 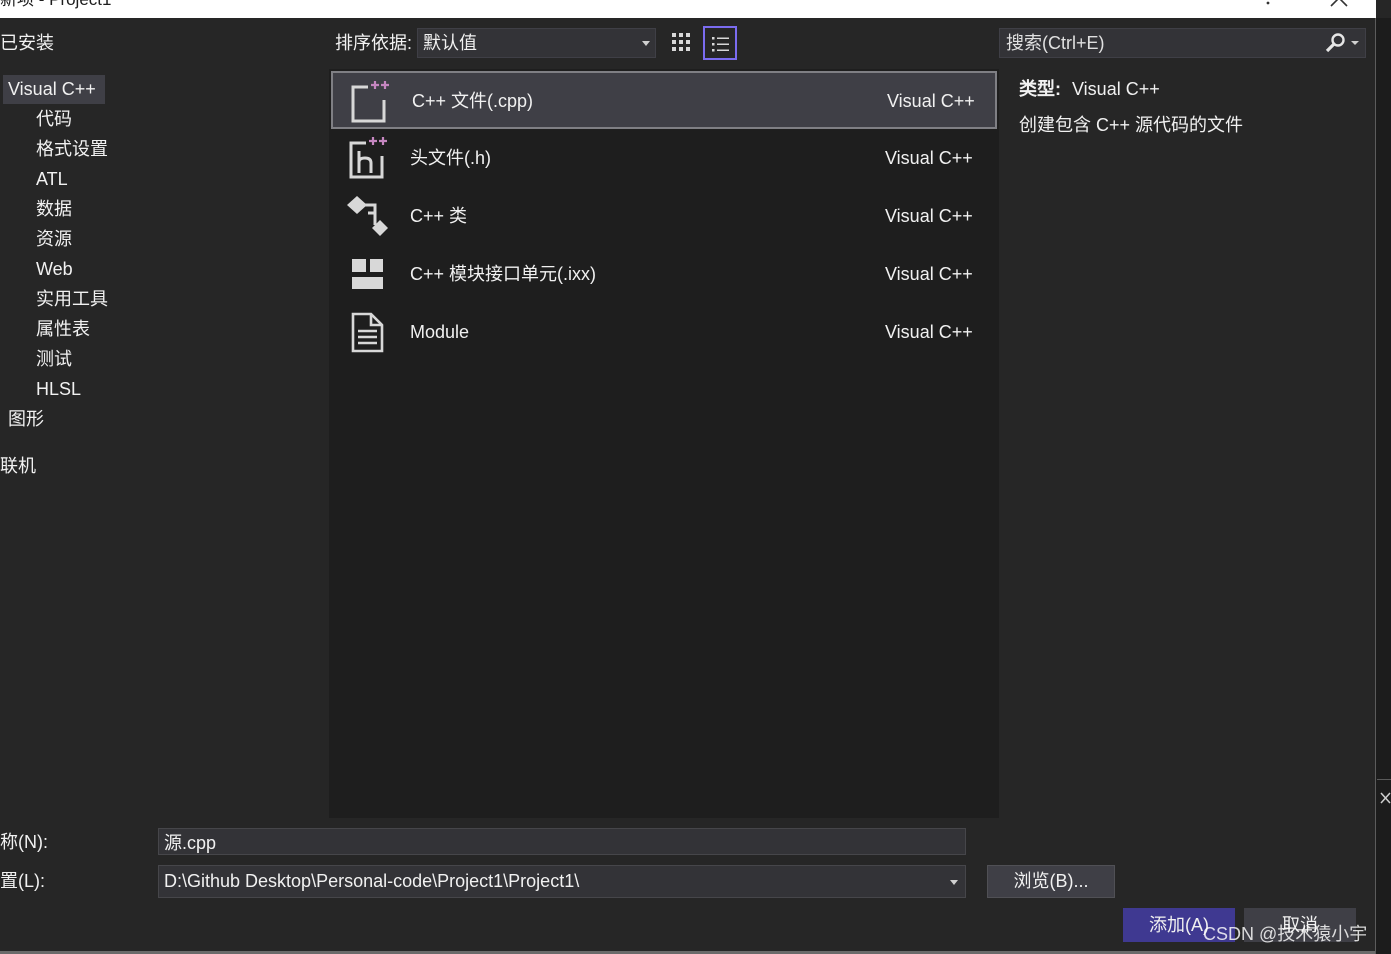 What do you see at coordinates (450, 158) in the screenshot?
I see `template-name: 头文件(.h)` at bounding box center [450, 158].